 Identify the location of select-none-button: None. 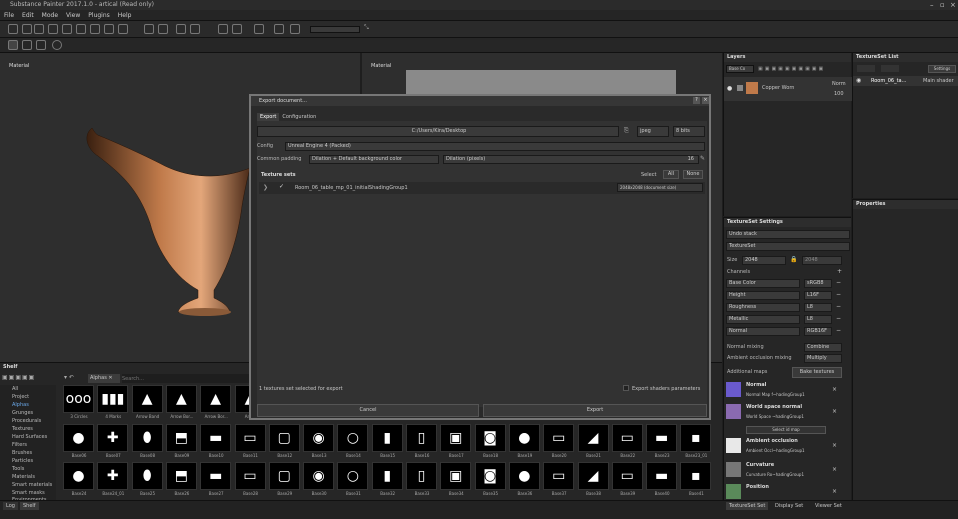
(693, 174).